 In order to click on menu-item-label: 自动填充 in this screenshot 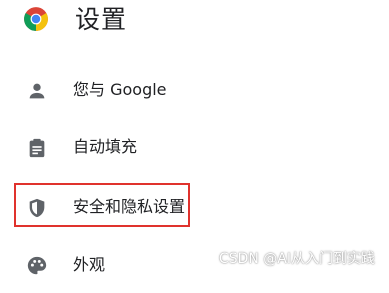, I will do `click(105, 146)`.